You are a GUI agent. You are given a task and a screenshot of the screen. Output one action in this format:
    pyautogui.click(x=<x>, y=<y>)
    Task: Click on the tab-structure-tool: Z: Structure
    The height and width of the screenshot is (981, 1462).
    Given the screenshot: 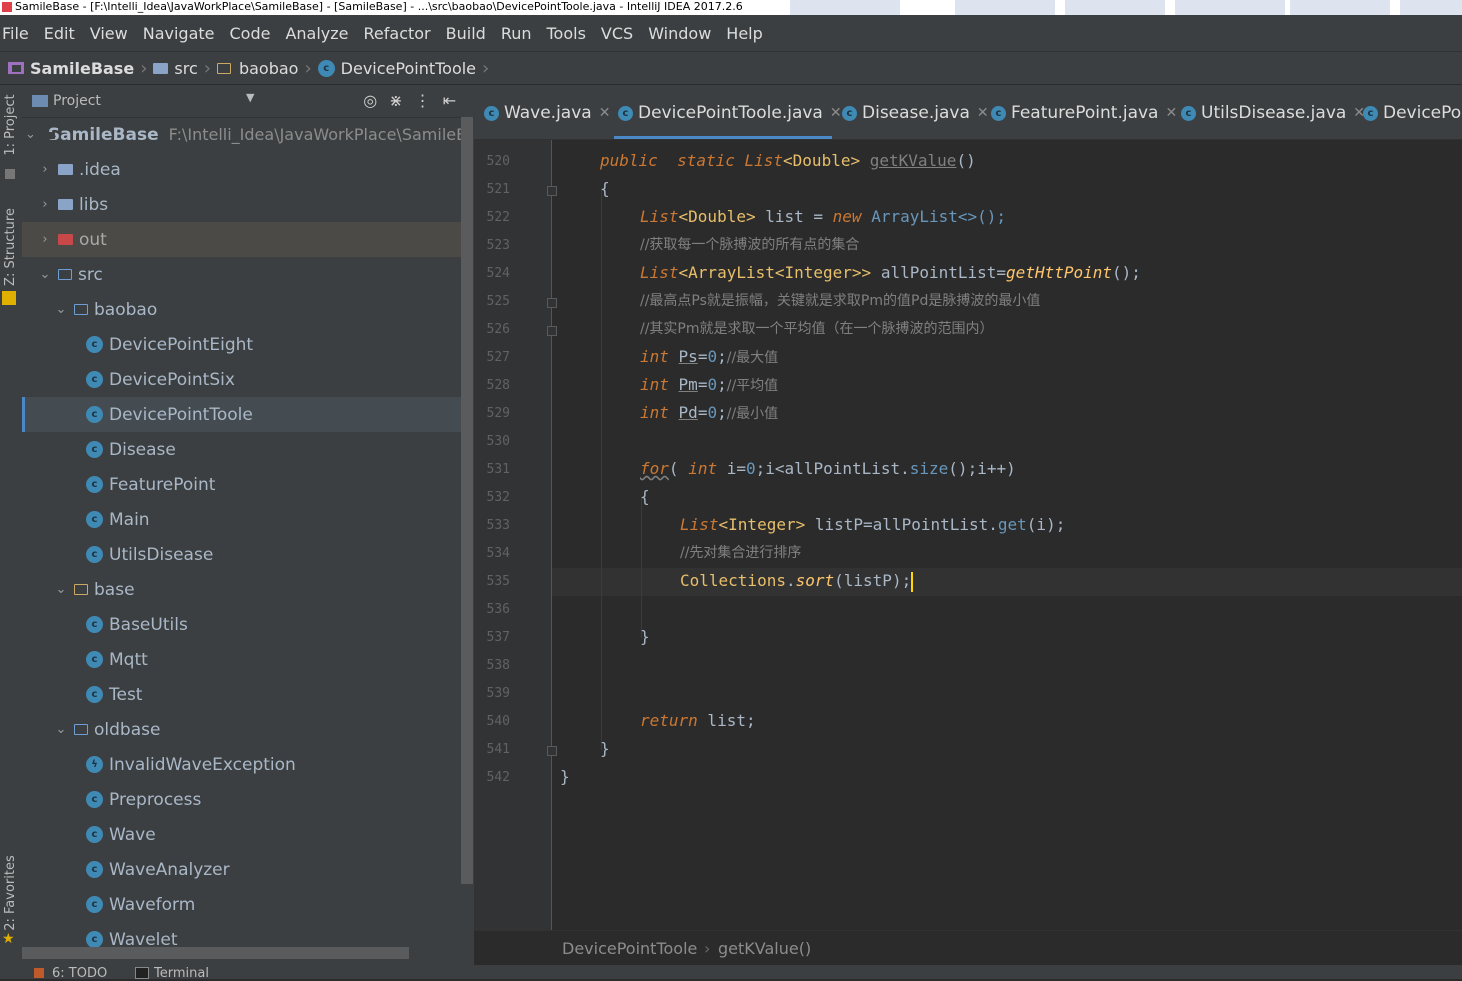 What is the action you would take?
    pyautogui.click(x=11, y=247)
    